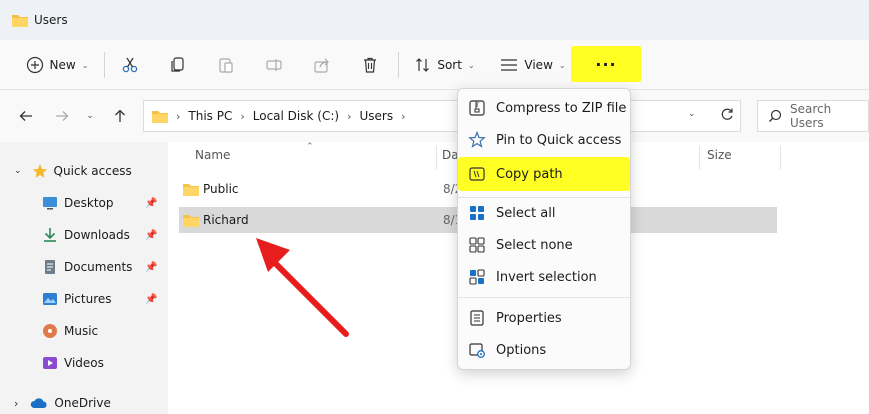 The height and width of the screenshot is (414, 869). I want to click on nav-item-onedrive: › OneDrive, so click(84, 401).